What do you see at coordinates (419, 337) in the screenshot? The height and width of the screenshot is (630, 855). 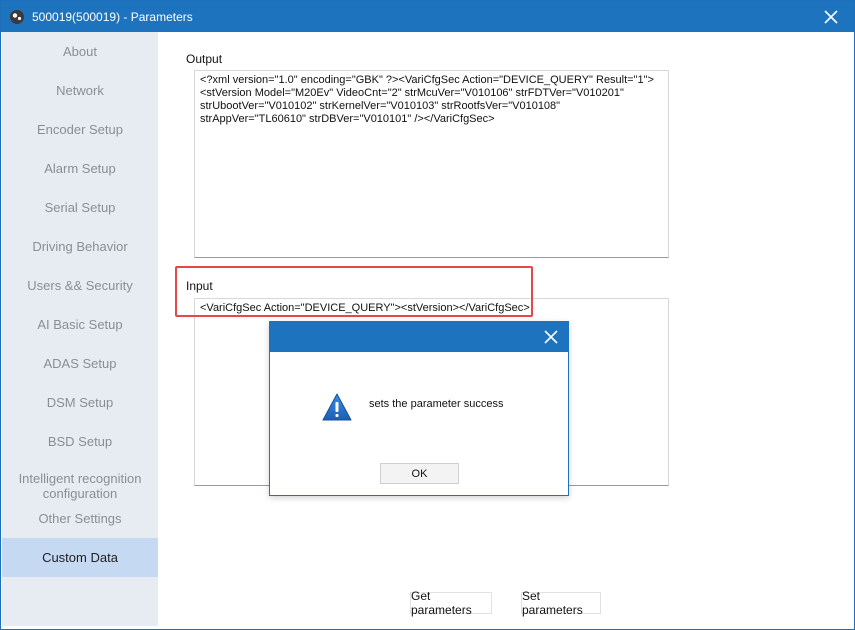 I see `dialog-title-bar` at bounding box center [419, 337].